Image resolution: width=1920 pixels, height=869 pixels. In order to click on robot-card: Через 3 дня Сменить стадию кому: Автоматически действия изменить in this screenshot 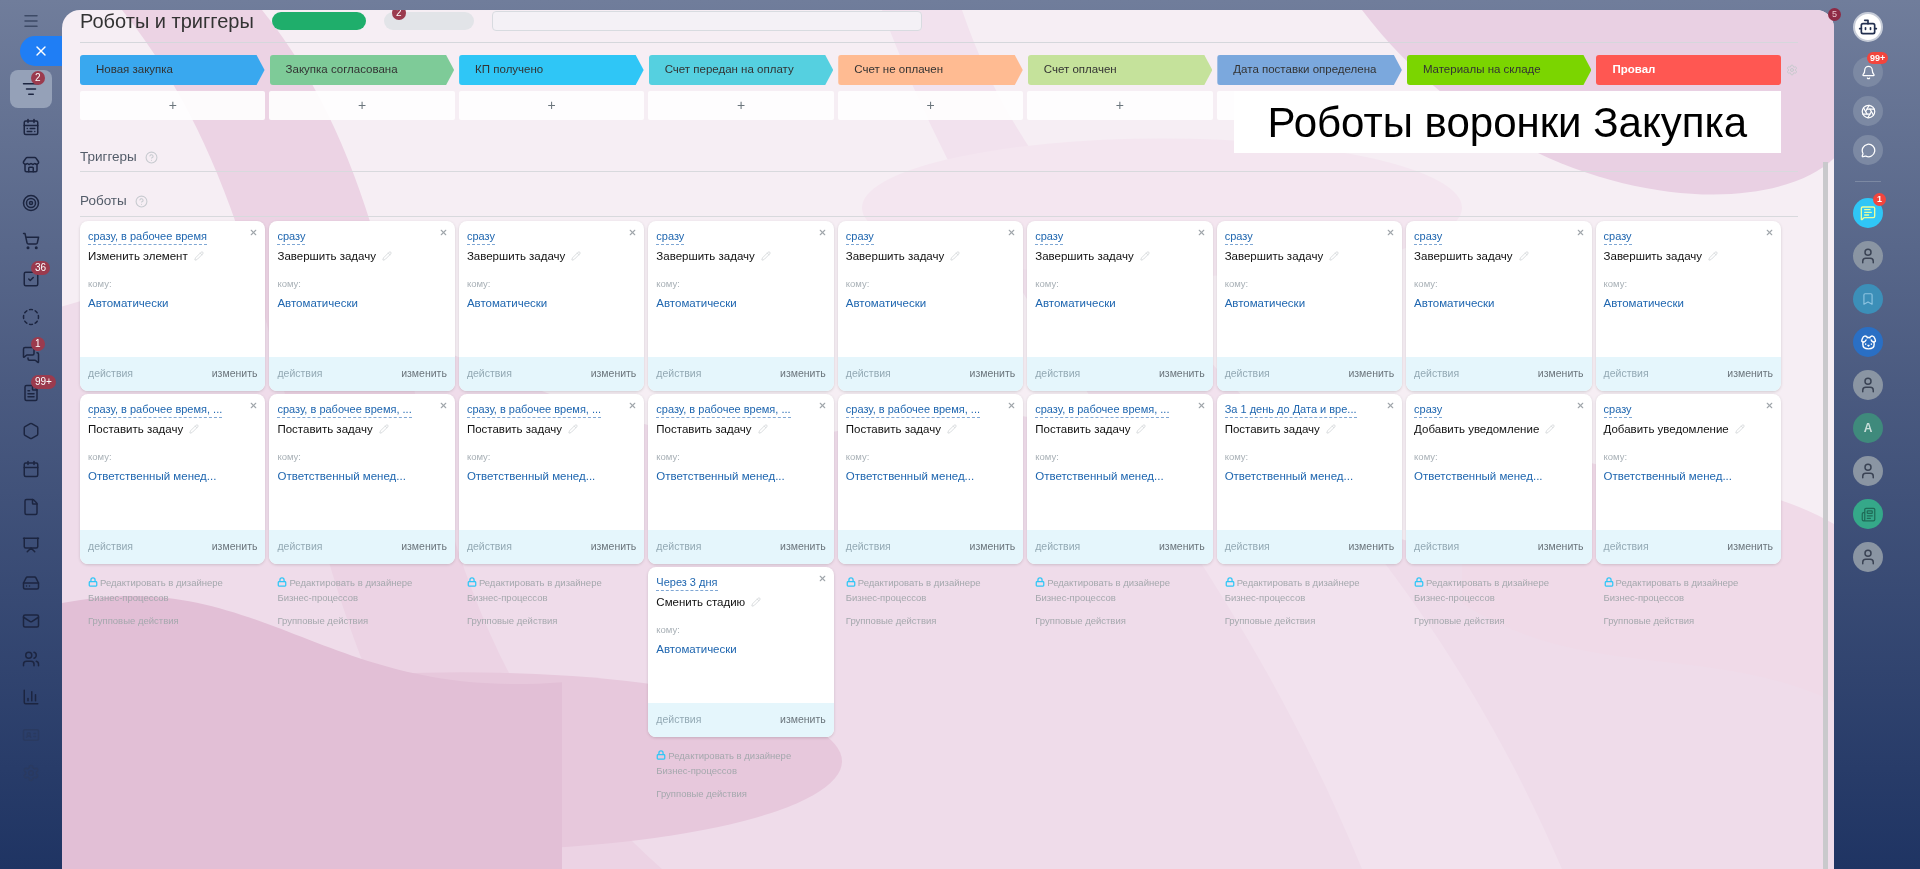, I will do `click(741, 651)`.